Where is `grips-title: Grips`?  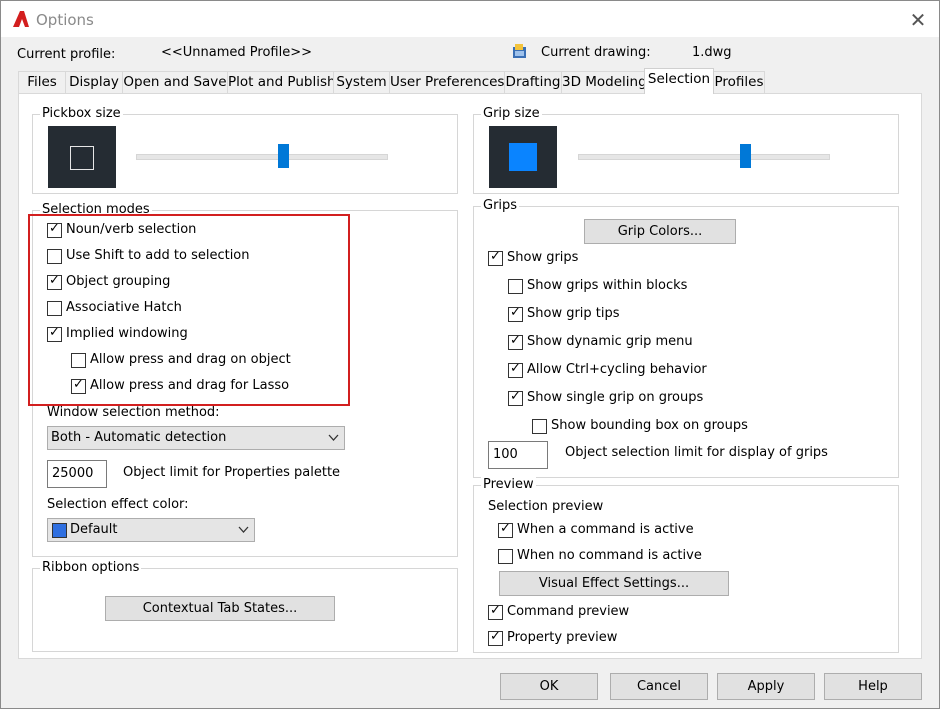
grips-title: Grips is located at coordinates (500, 205).